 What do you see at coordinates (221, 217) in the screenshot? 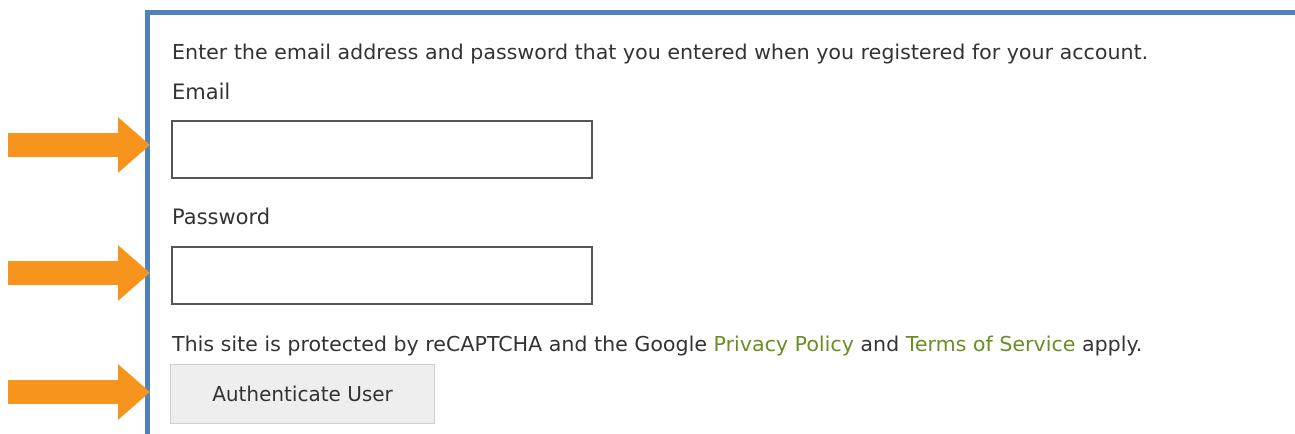
I see `password-label: Password` at bounding box center [221, 217].